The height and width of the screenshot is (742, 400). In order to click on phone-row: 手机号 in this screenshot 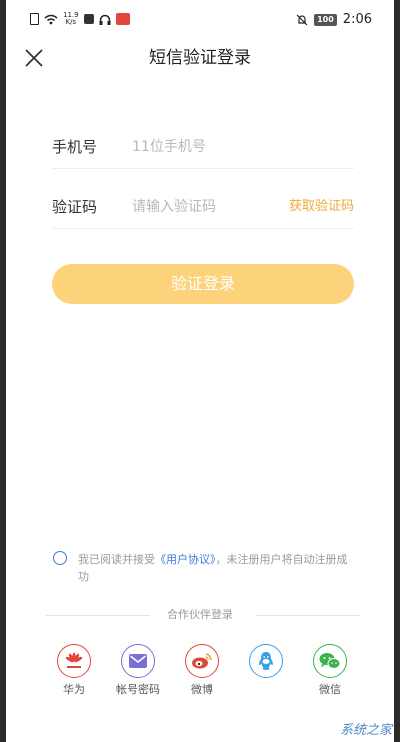, I will do `click(203, 147)`.